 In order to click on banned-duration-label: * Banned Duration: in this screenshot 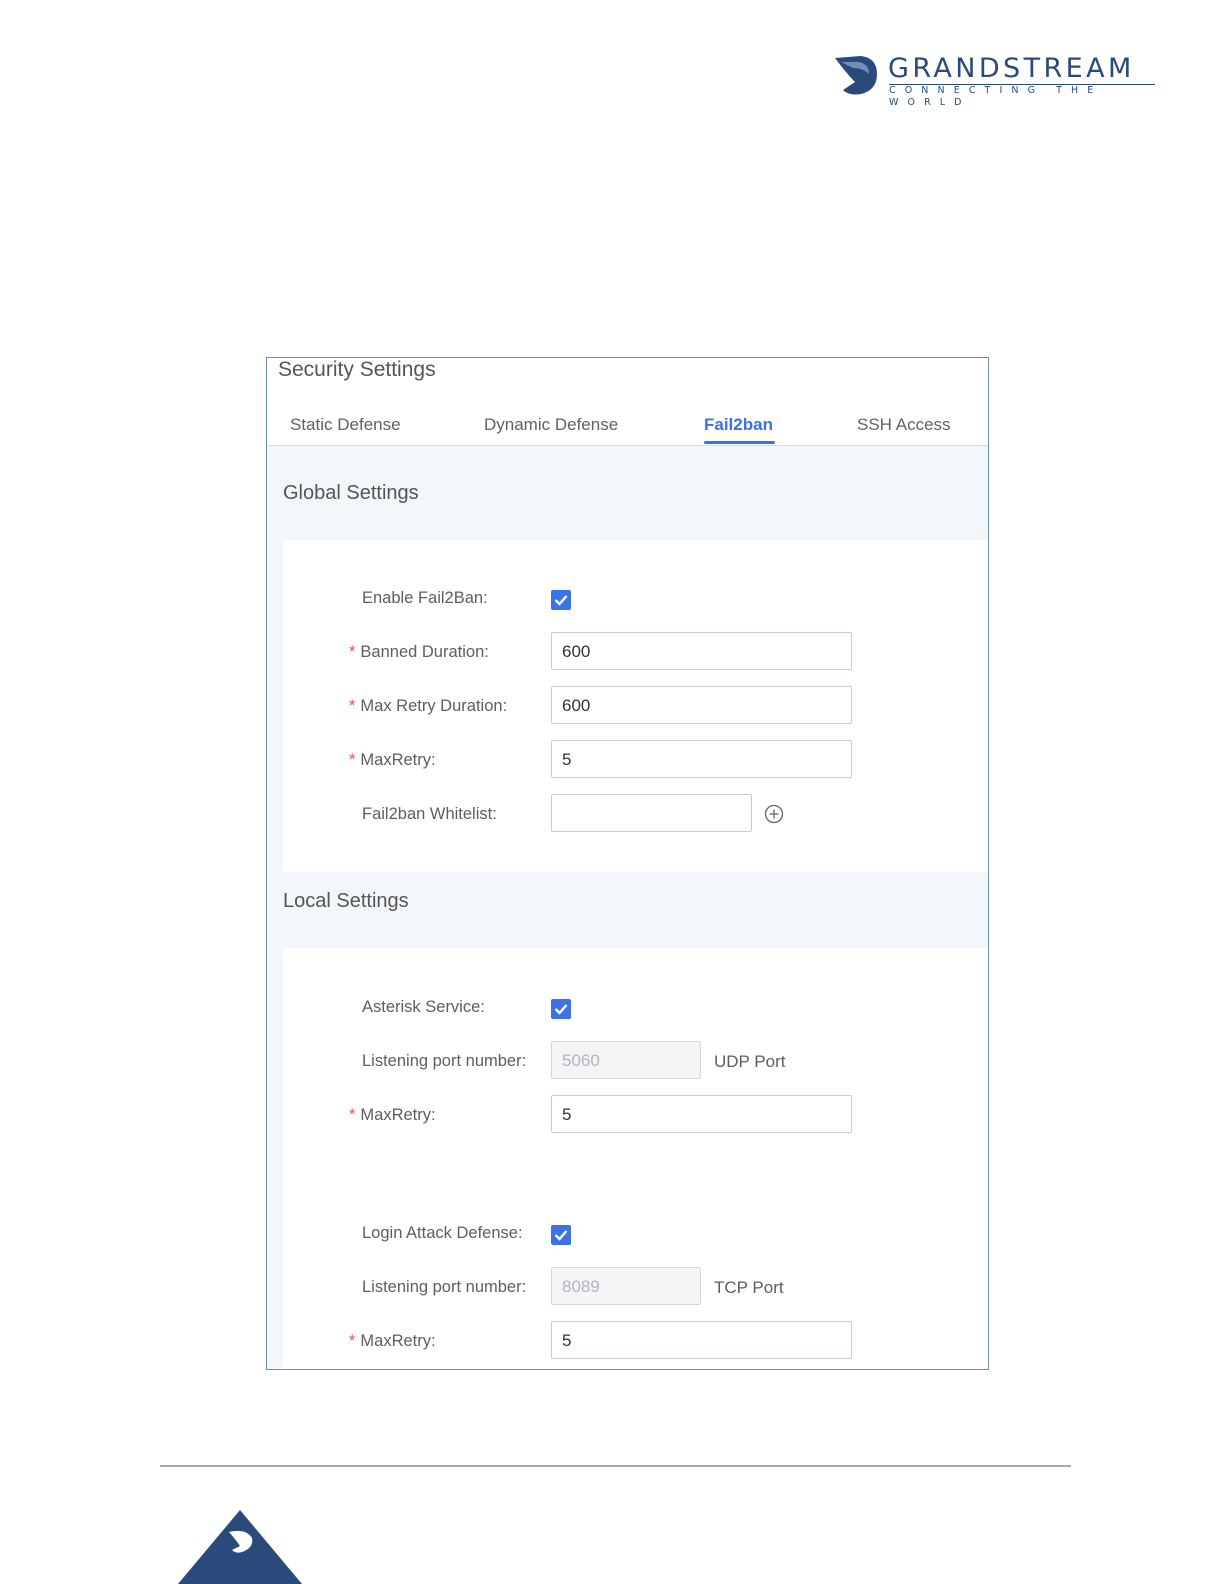, I will do `click(419, 652)`.